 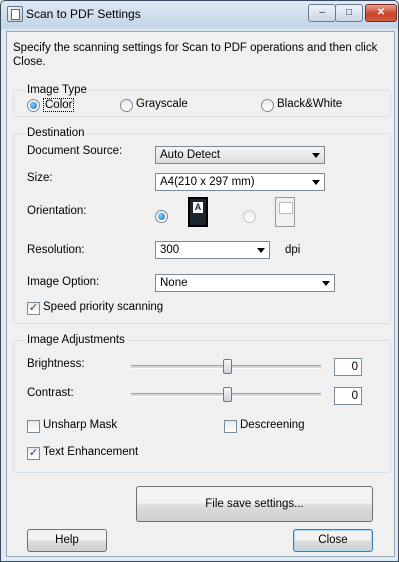 I want to click on unsharp-mask-label: Unsharp Mask, so click(x=80, y=425).